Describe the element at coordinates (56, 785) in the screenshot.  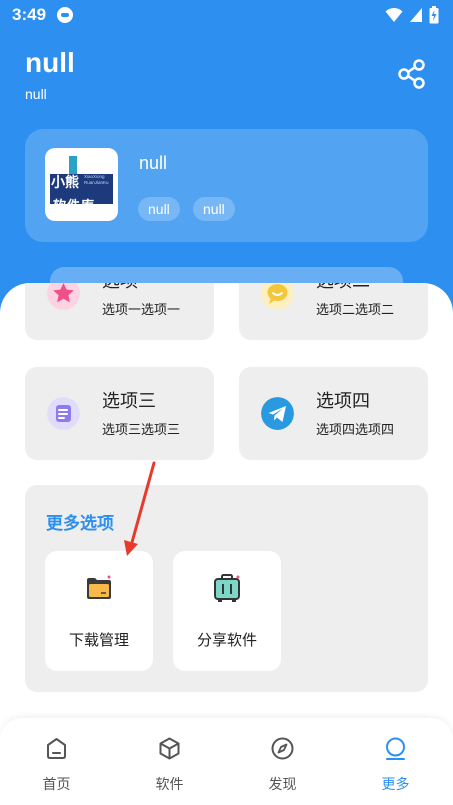
I see `tab-label: 首页` at that location.